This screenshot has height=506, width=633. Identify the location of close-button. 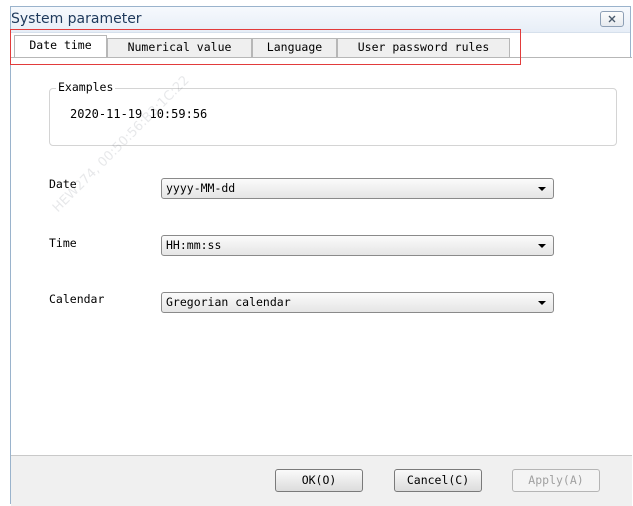
(612, 19).